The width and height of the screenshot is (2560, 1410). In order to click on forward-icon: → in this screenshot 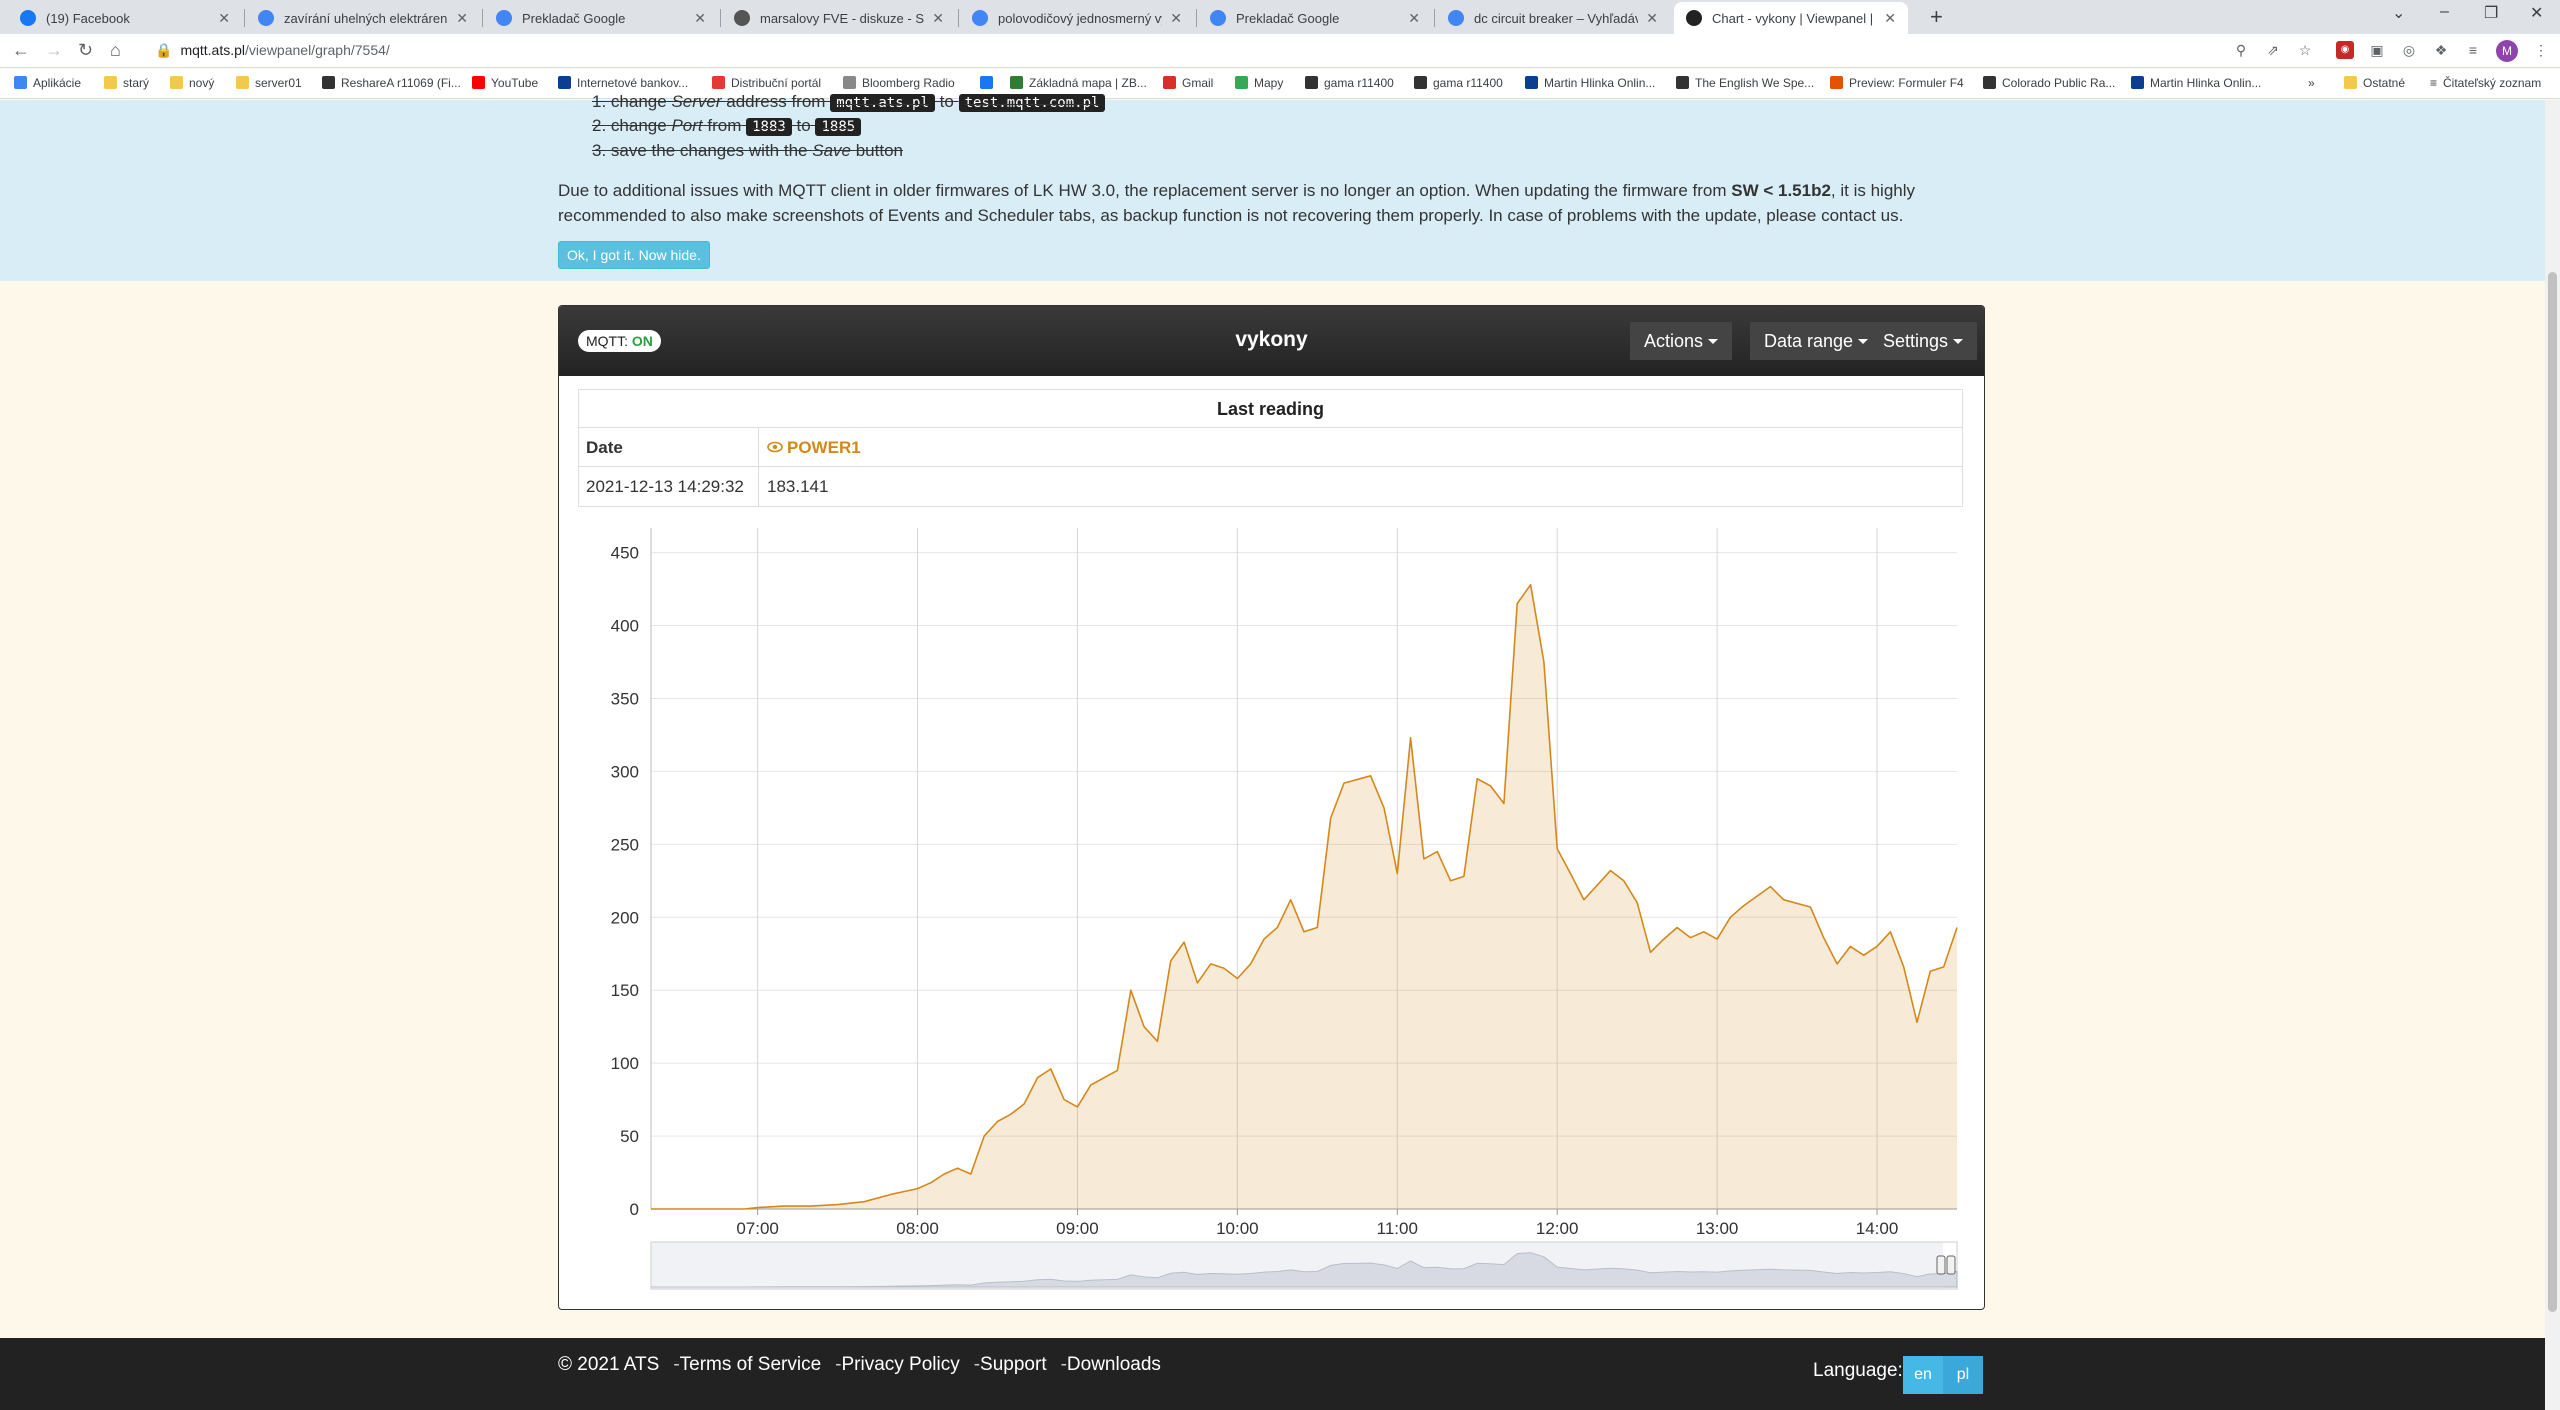, I will do `click(54, 50)`.